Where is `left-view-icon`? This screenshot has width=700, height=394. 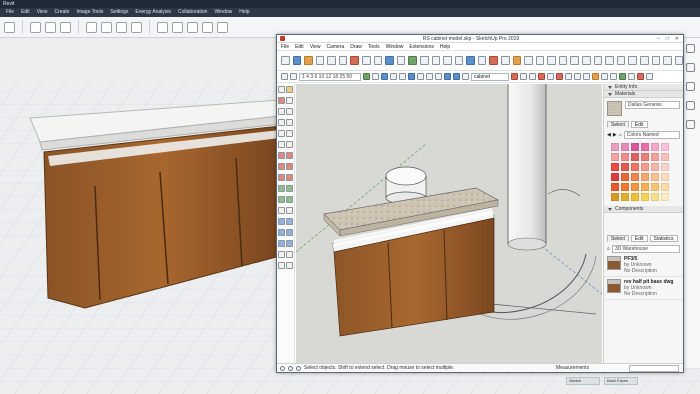
left-view-icon is located at coordinates (609, 60).